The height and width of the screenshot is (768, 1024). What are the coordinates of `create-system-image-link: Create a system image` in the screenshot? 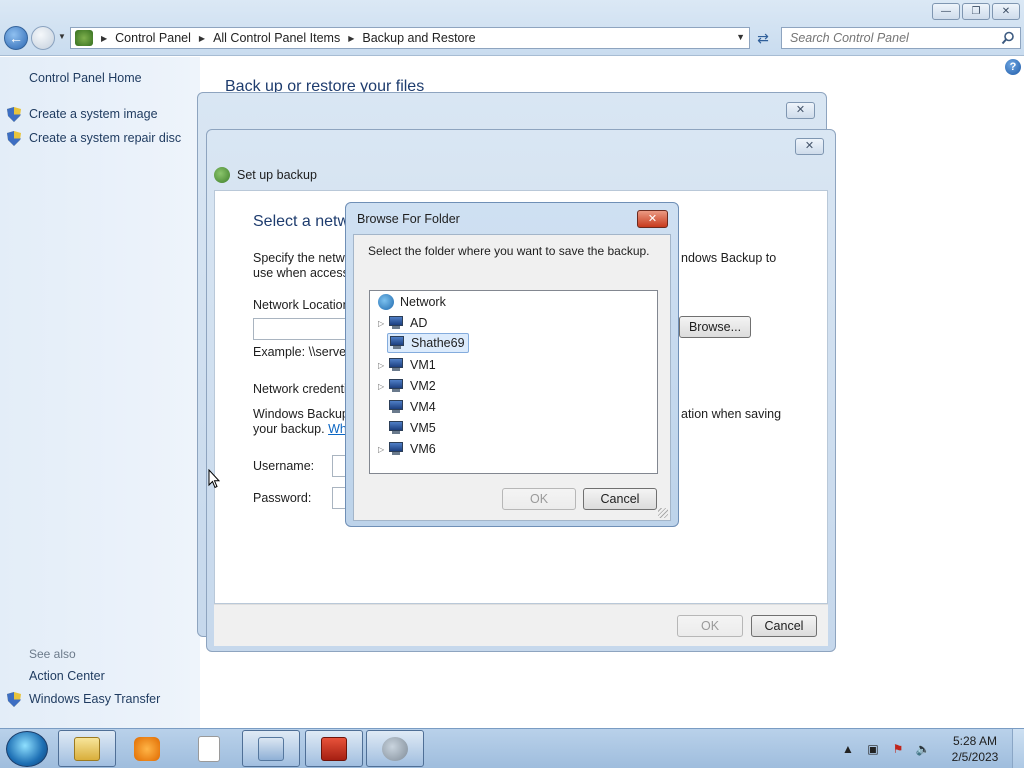 It's located at (93, 114).